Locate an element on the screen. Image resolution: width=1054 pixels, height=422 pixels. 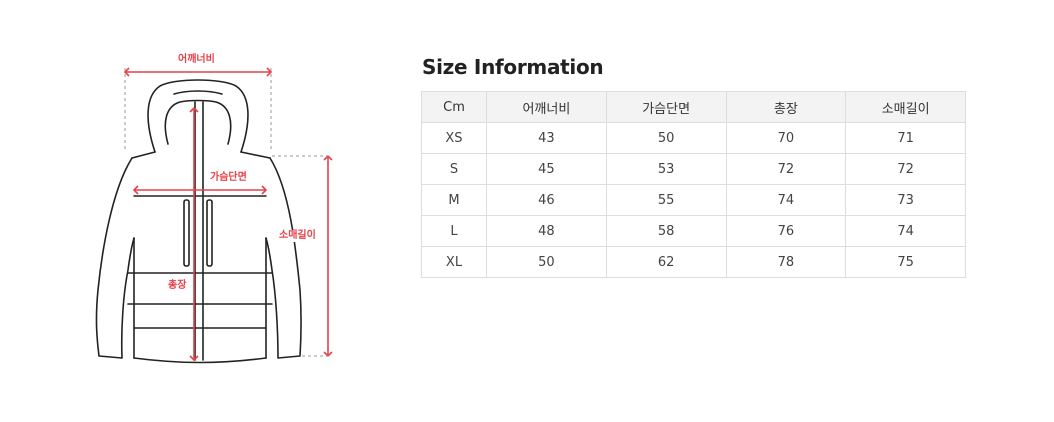
sleeve-cell: 71 is located at coordinates (905, 138).